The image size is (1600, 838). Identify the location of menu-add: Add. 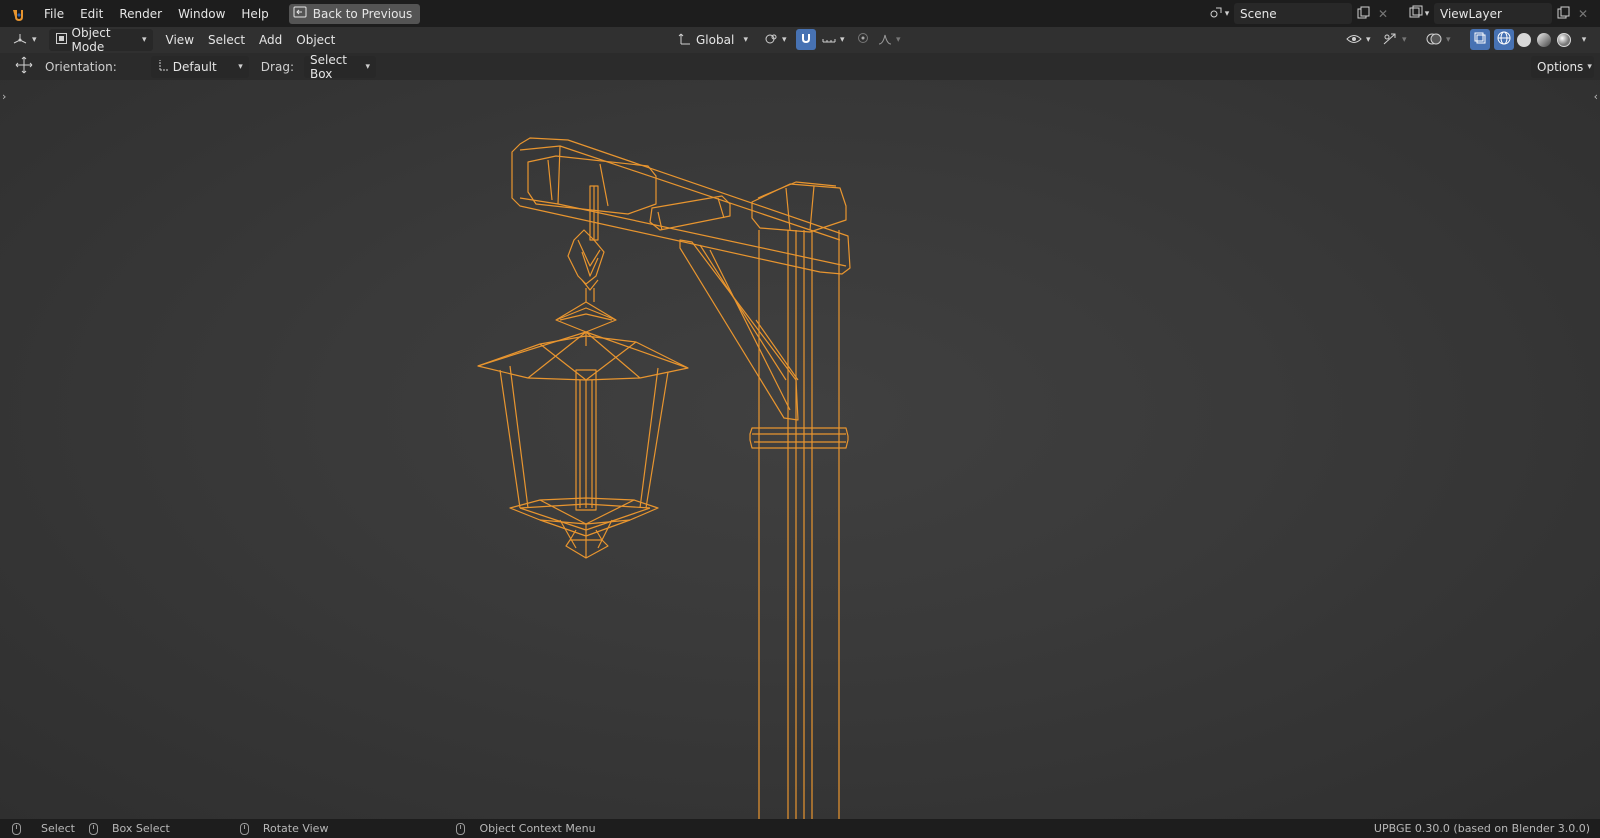
(270, 40).